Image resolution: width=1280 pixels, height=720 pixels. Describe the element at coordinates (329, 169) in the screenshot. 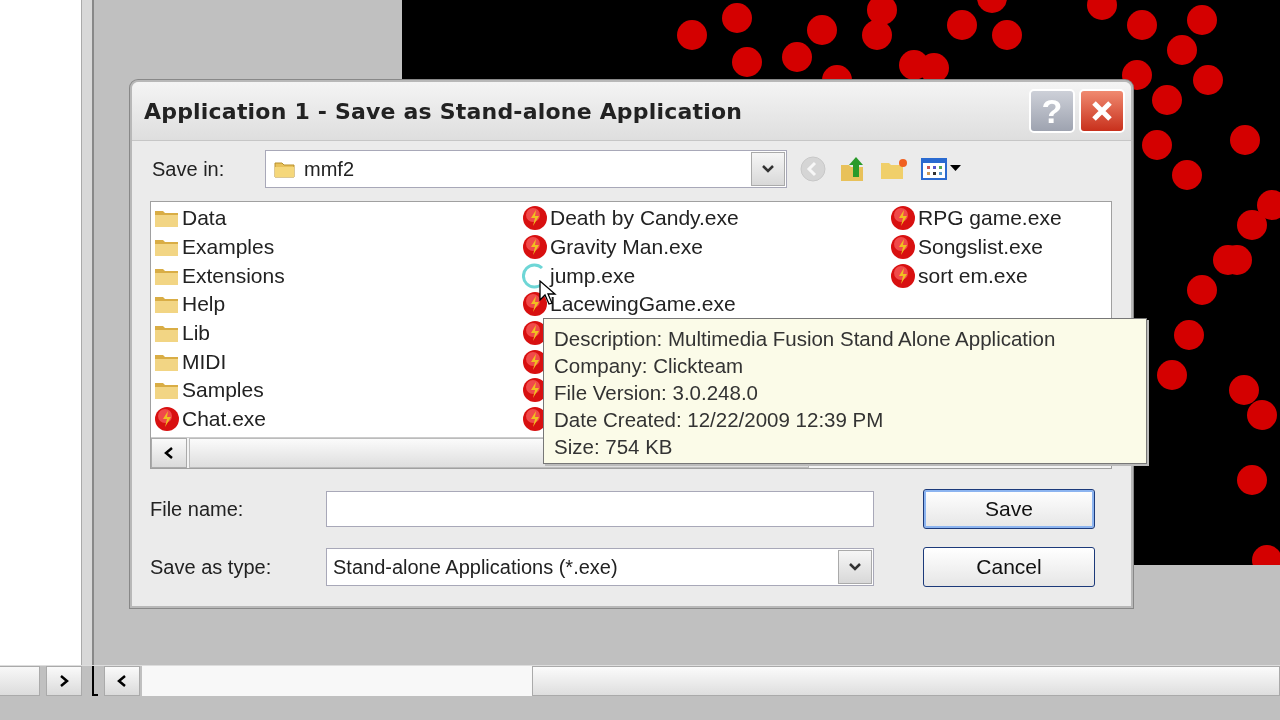

I see `dropdown-value: mmf2` at that location.